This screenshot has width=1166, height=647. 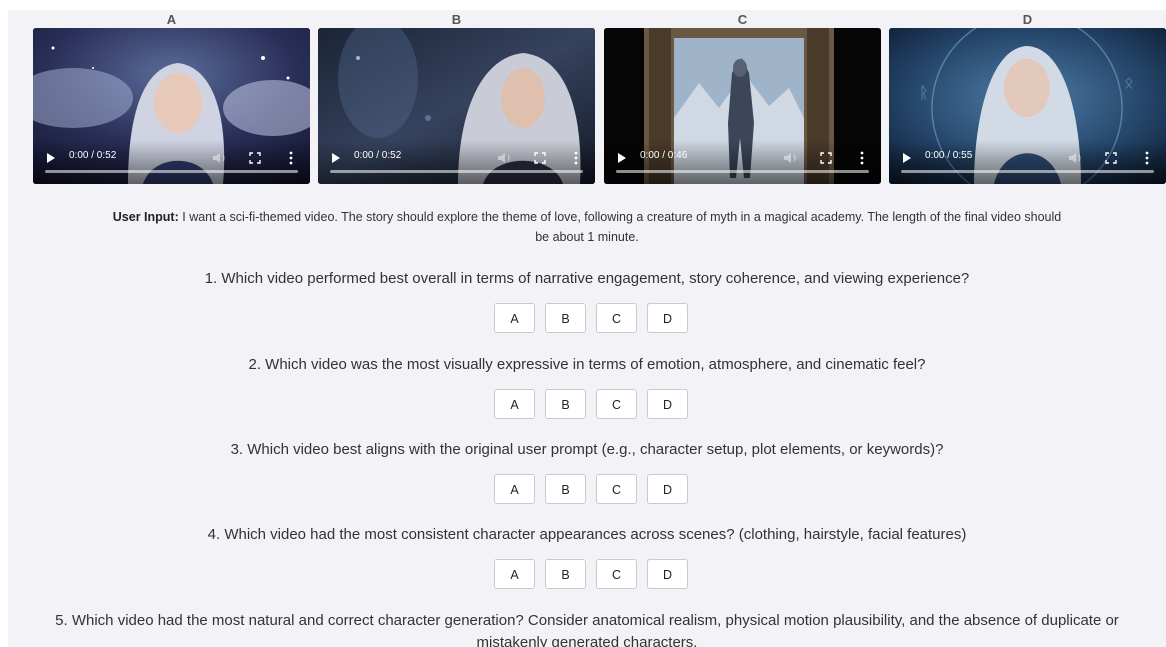 What do you see at coordinates (616, 404) in the screenshot?
I see `q2-option-c-button: C` at bounding box center [616, 404].